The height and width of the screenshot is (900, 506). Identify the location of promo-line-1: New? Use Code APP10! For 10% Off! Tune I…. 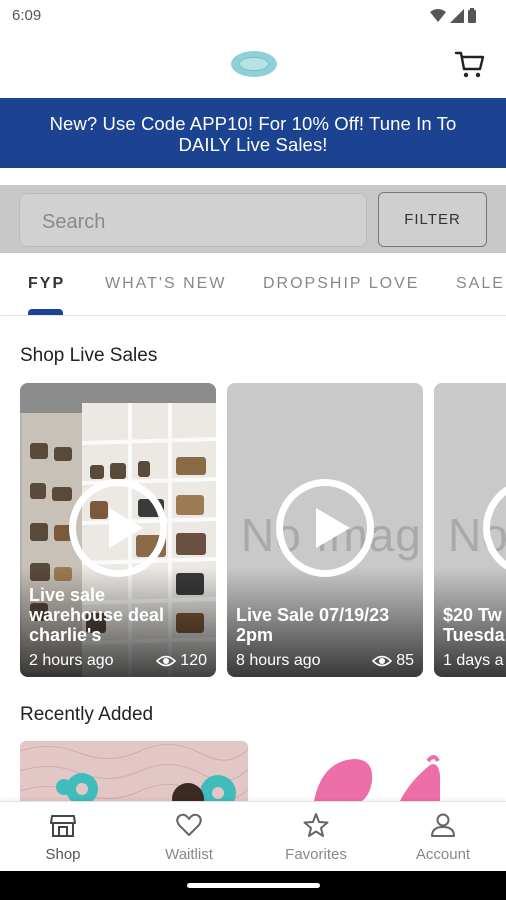
(253, 123).